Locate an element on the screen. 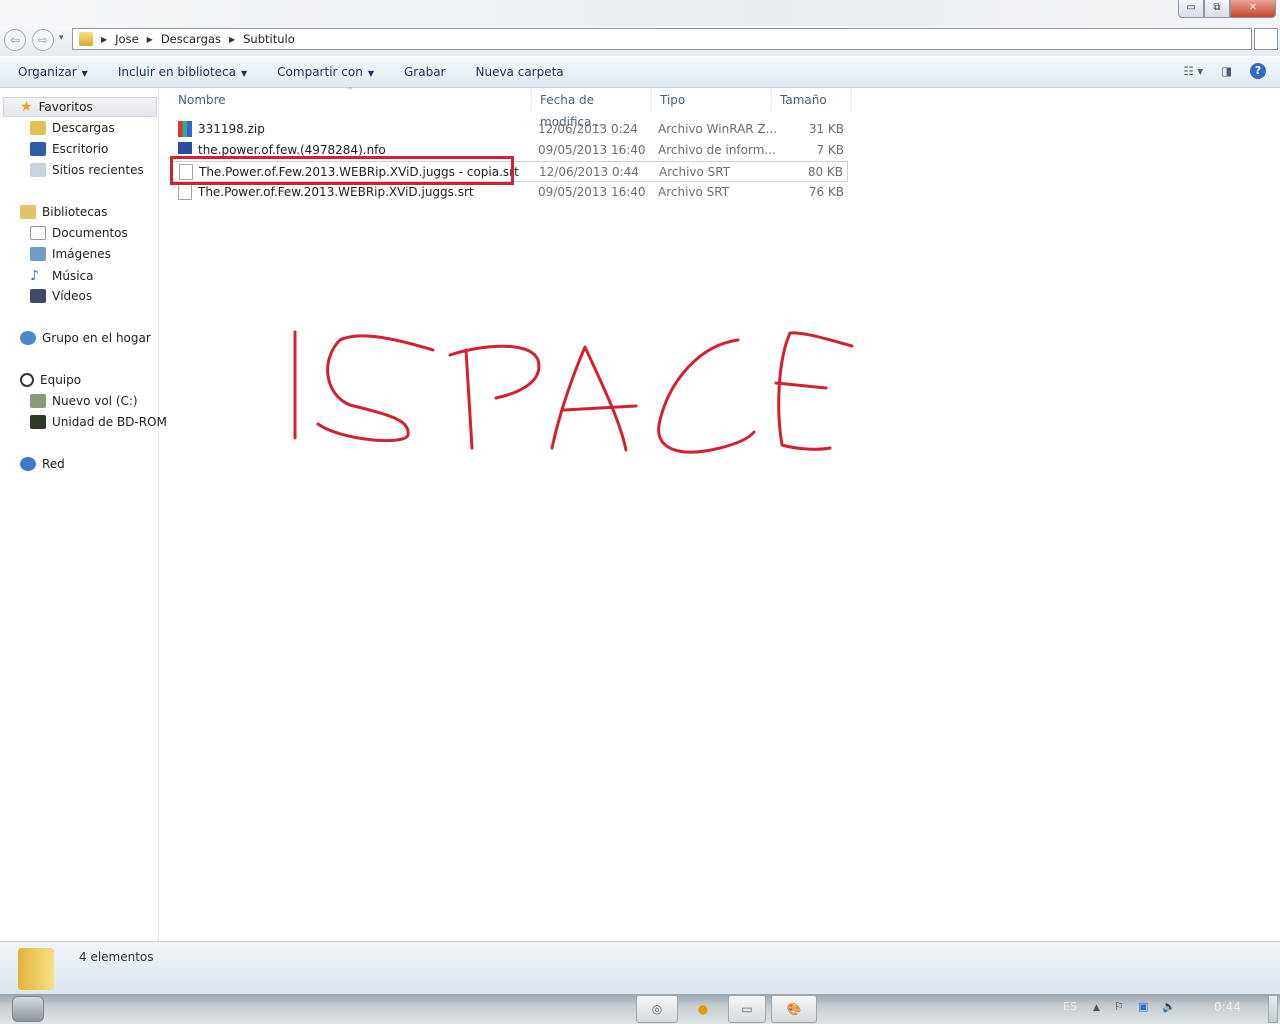  taskbar-explorer: ▭ is located at coordinates (747, 1009).